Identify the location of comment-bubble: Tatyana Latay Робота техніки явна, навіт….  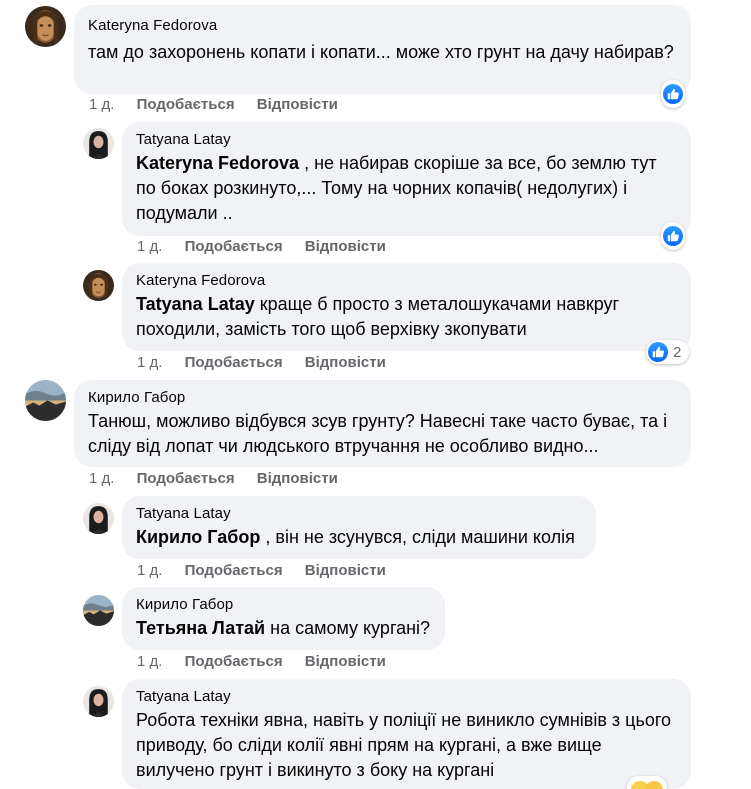
(406, 734).